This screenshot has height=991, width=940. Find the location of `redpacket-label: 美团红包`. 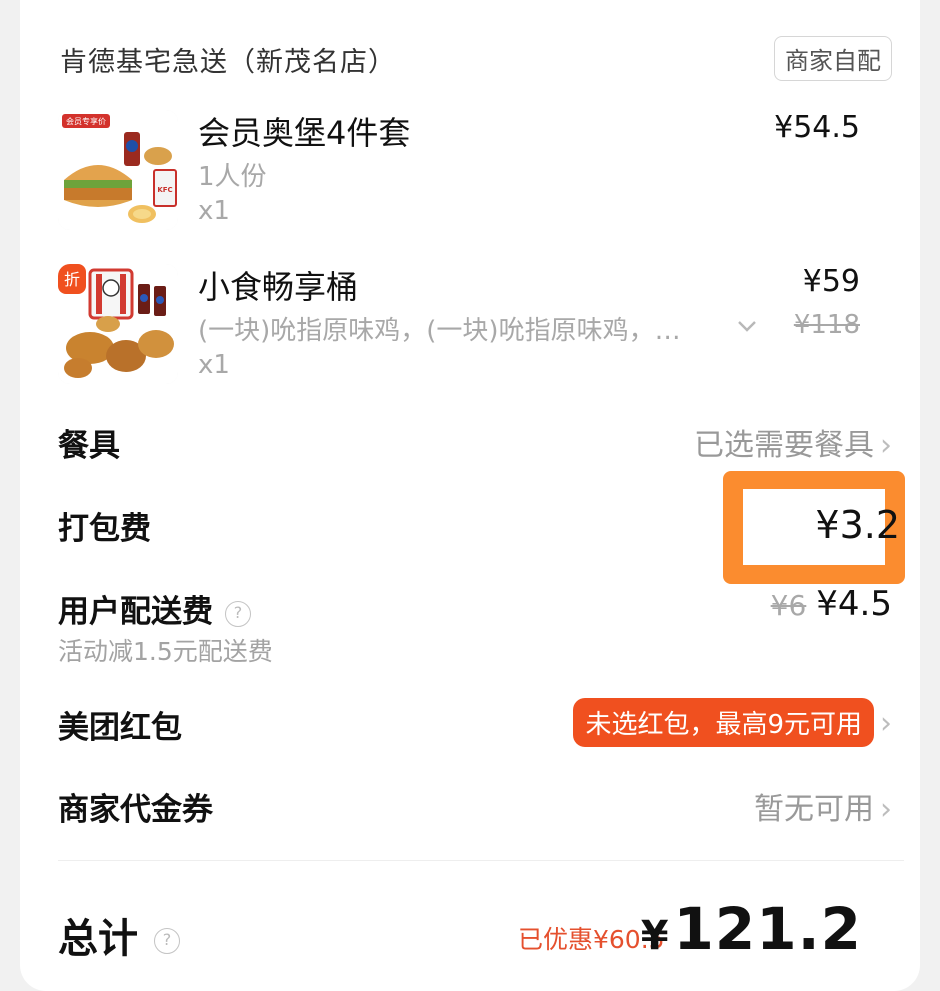

redpacket-label: 美团红包 is located at coordinates (120, 728).